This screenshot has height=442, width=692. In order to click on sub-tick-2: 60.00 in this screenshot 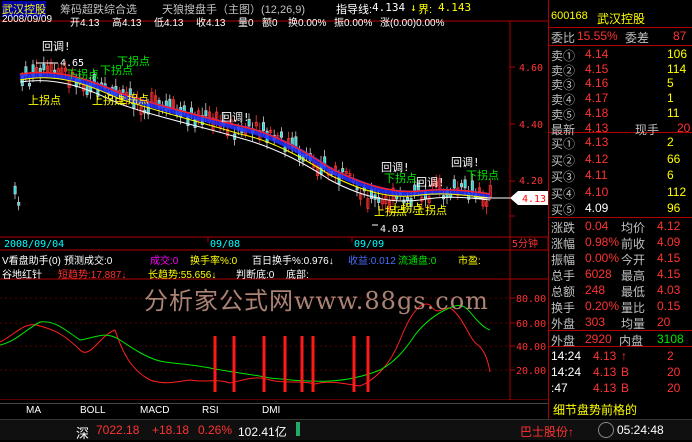, I will do `click(531, 324)`.